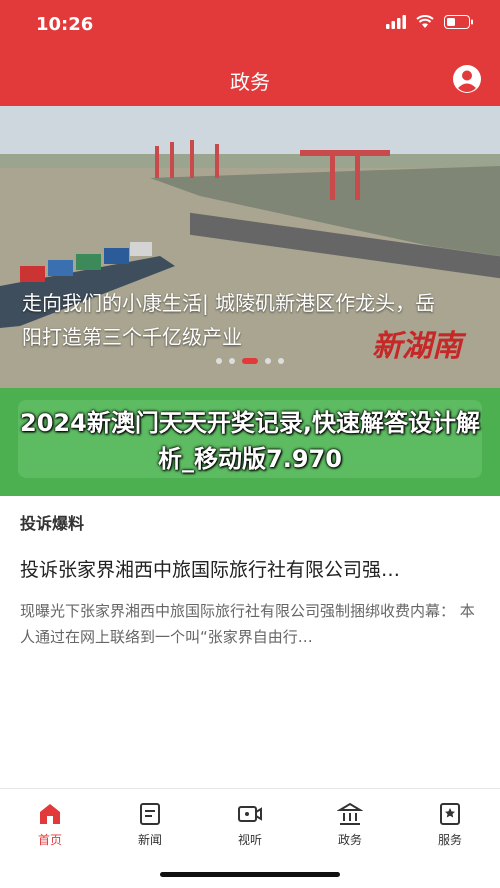 This screenshot has width=500, height=888. Describe the element at coordinates (249, 840) in the screenshot. I see `tab-label: 视听` at that location.